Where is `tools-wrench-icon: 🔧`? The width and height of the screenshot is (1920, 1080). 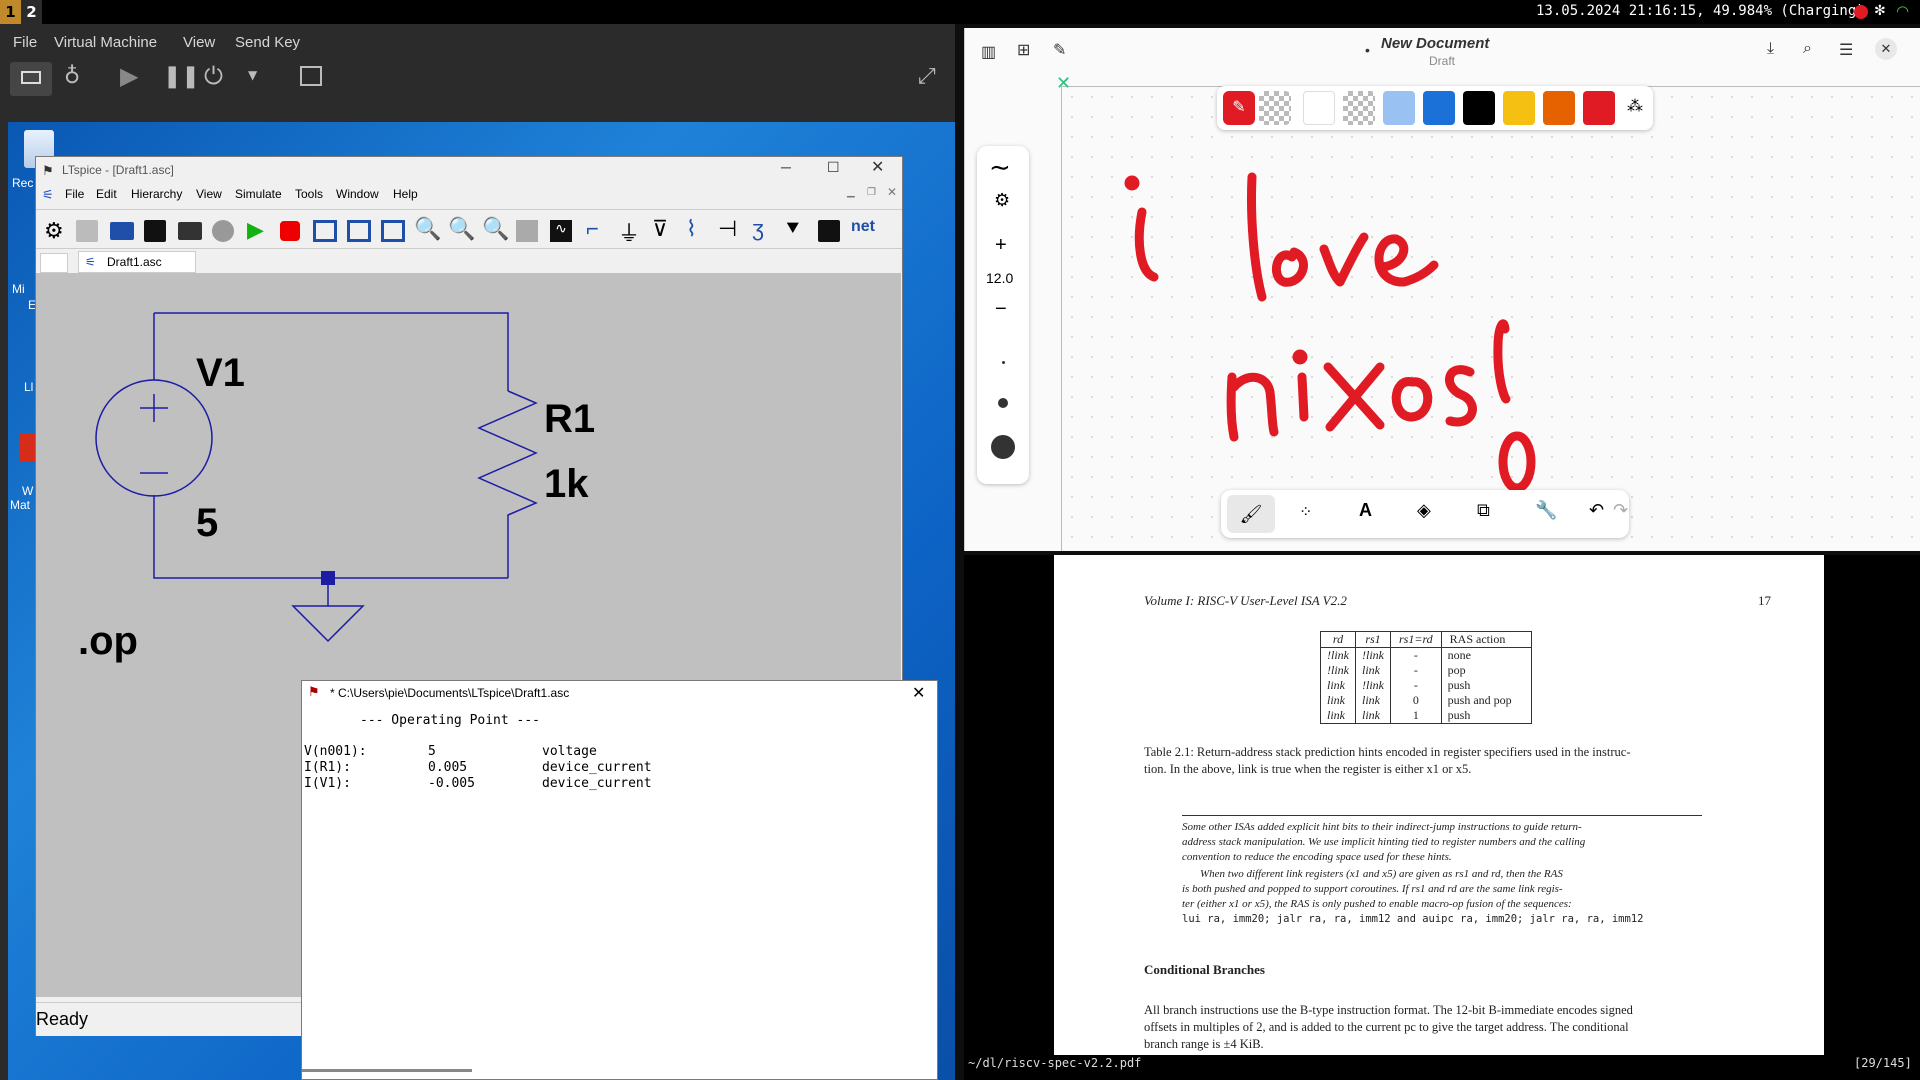
tools-wrench-icon: 🔧 is located at coordinates (1546, 510).